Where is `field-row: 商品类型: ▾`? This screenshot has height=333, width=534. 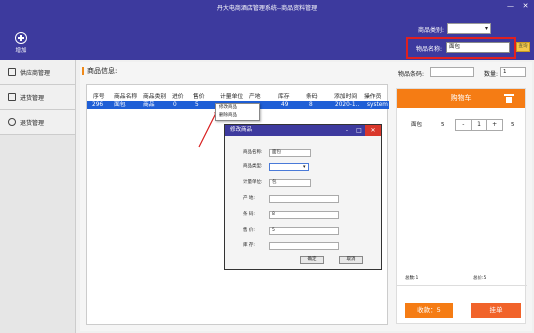 field-row: 商品类型: ▾ is located at coordinates (304, 167).